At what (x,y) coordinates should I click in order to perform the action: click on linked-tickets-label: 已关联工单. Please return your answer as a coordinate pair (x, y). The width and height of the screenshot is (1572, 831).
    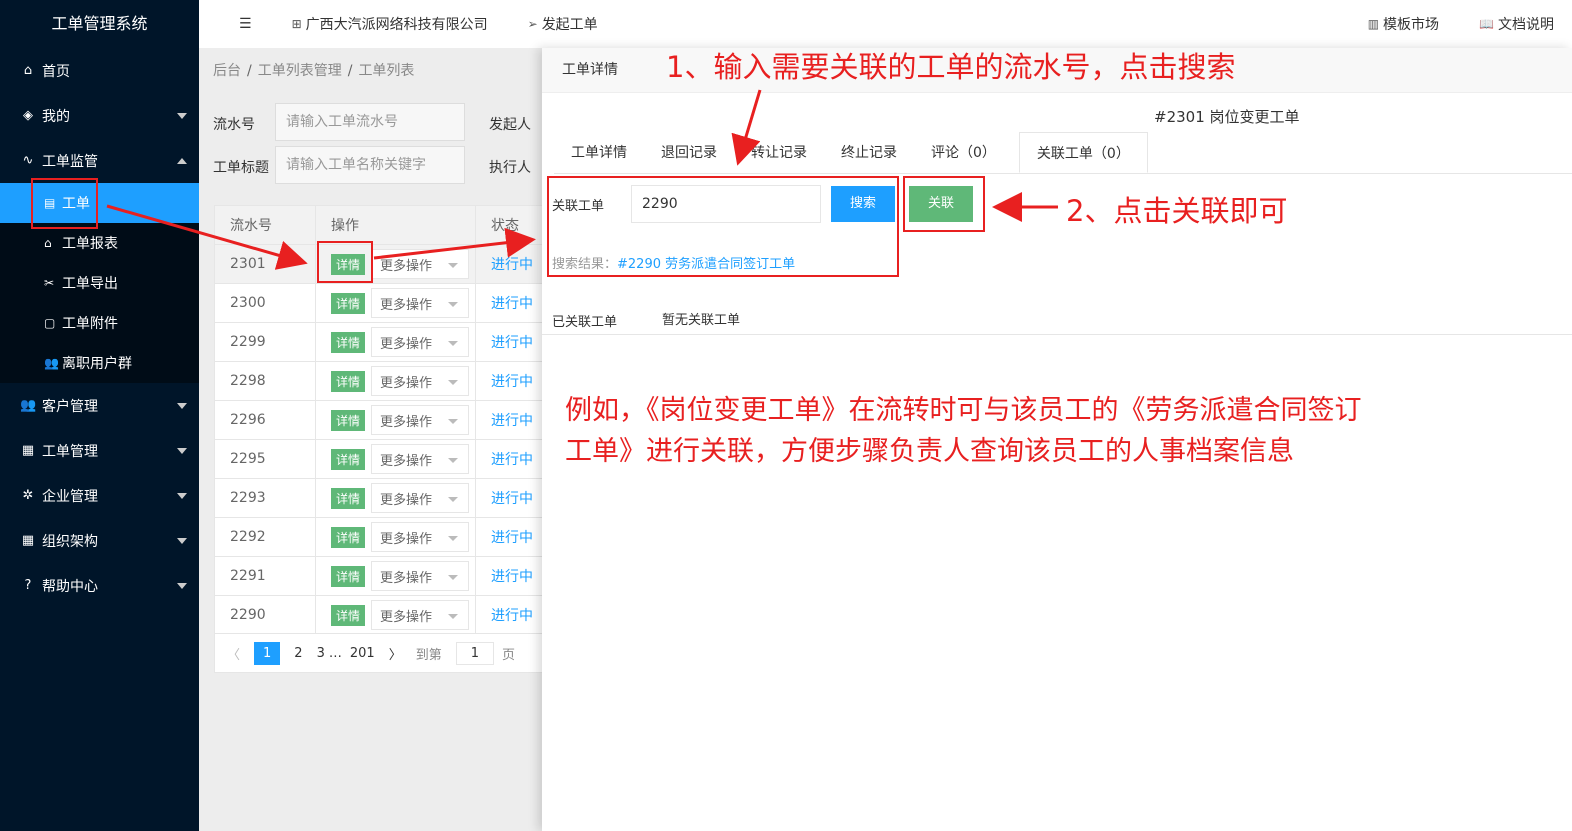
    Looking at the image, I should click on (585, 322).